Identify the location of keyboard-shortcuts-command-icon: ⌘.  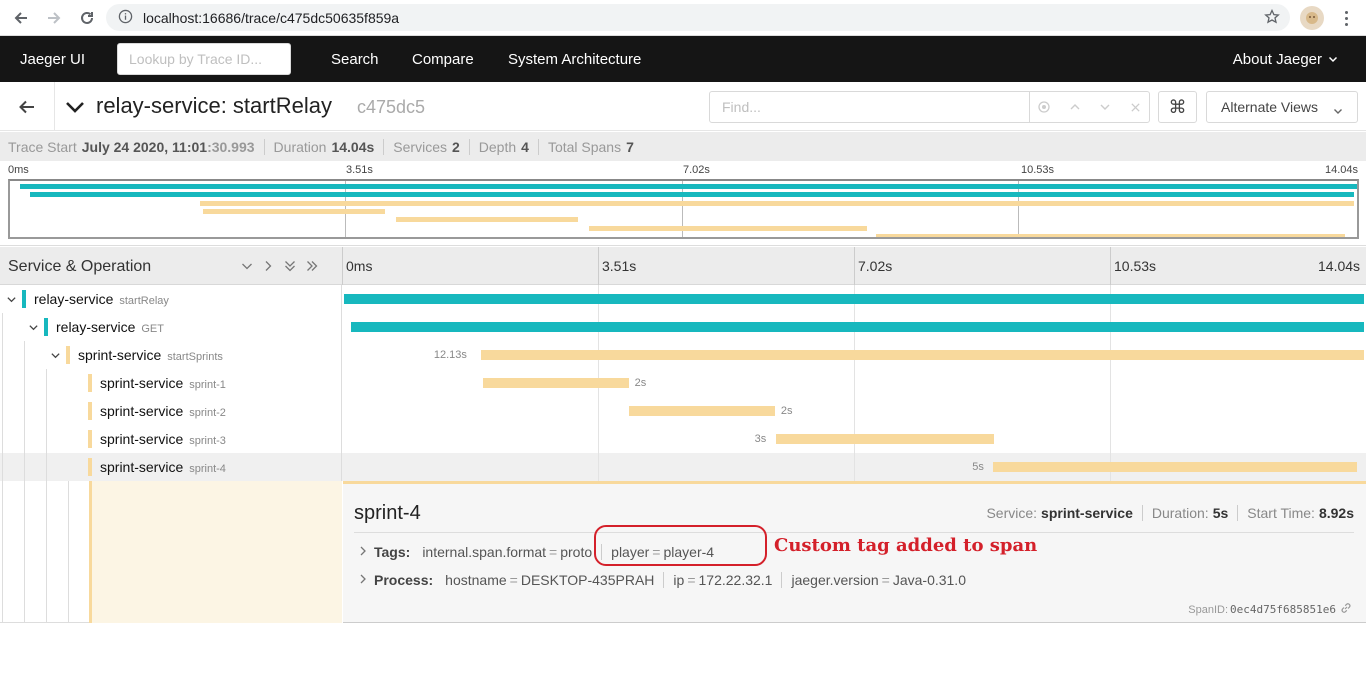
(1177, 107).